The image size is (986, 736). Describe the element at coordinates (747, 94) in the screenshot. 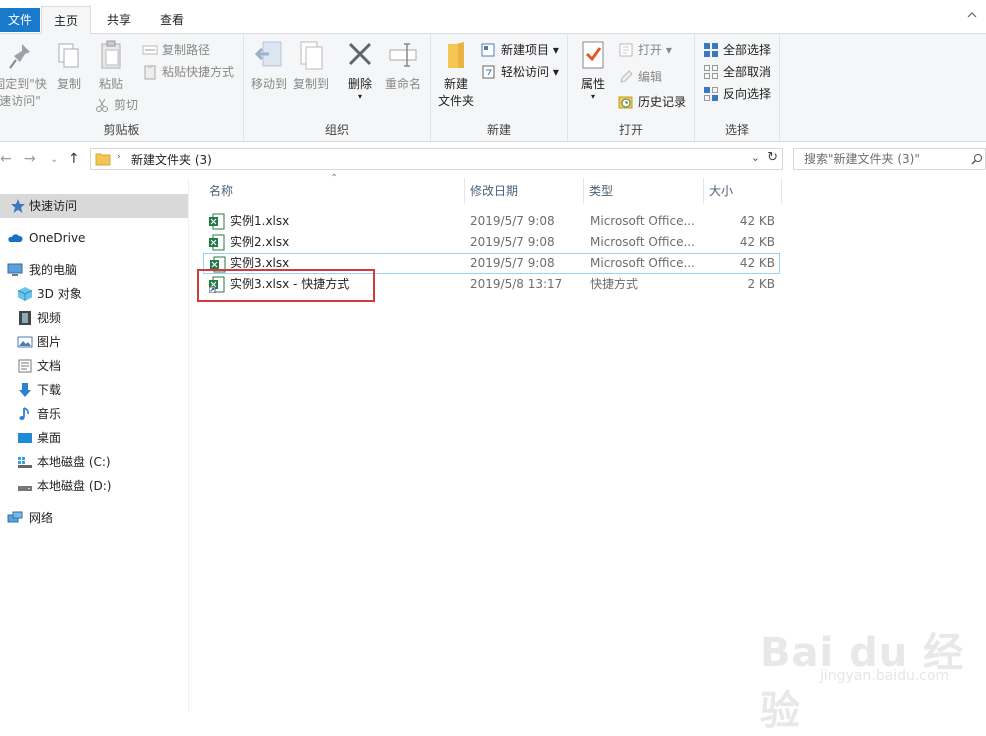

I see `invert-selection-label: 反向选择` at that location.